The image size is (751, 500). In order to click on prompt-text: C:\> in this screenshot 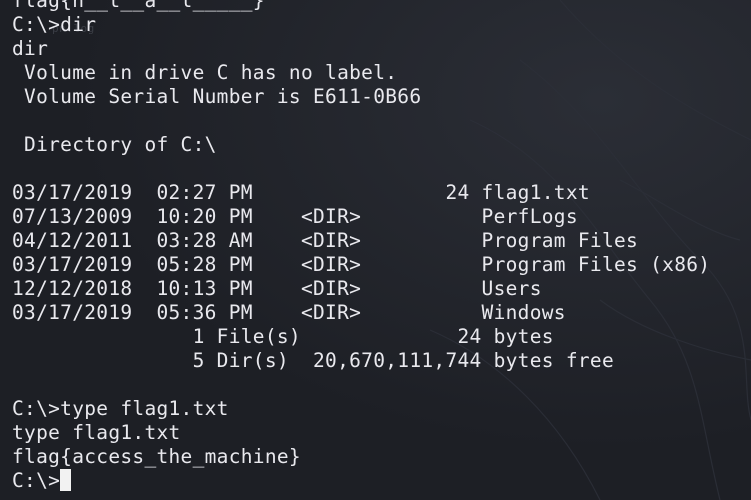, I will do `click(36, 480)`.